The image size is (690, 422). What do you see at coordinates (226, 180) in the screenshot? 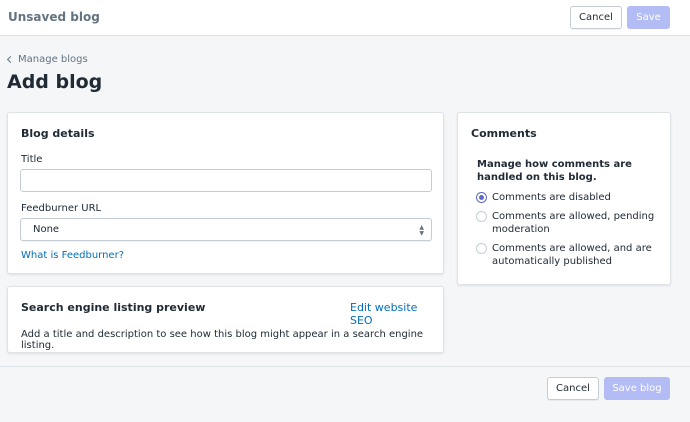
I see `title-input` at bounding box center [226, 180].